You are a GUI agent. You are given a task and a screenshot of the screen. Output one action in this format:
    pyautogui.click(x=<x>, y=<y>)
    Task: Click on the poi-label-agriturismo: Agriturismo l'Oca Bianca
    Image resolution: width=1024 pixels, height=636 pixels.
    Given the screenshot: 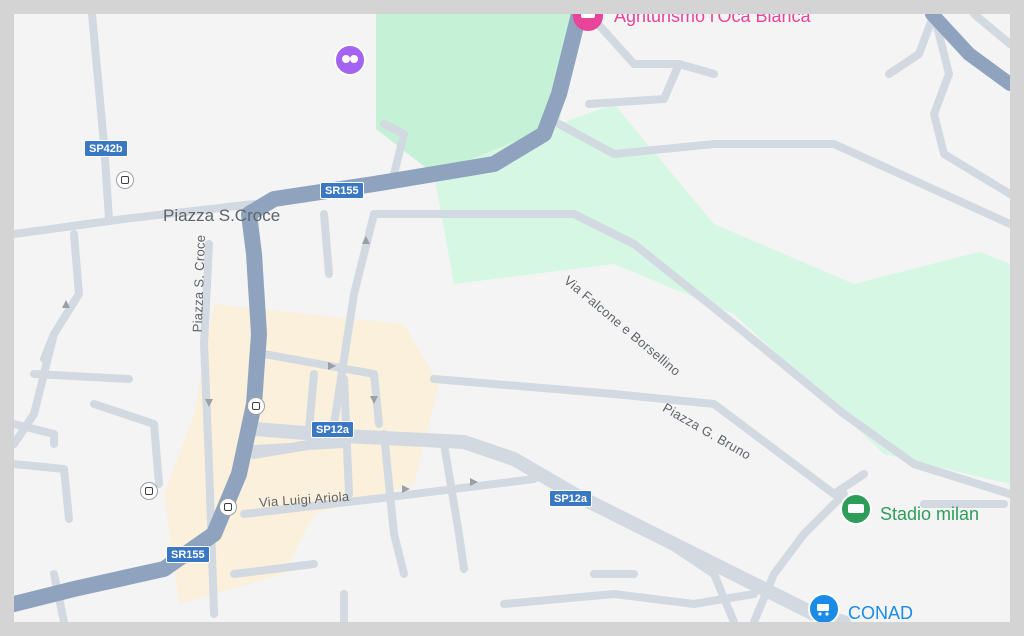 What is the action you would take?
    pyautogui.click(x=712, y=19)
    